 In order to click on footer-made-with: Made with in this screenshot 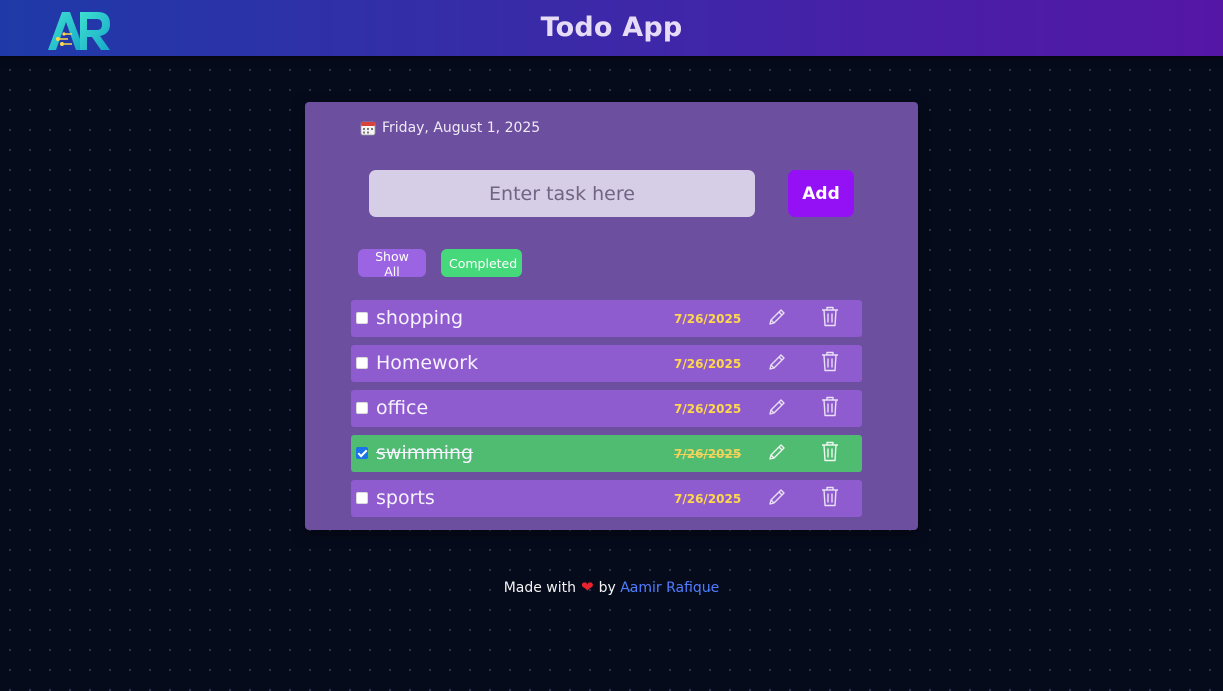, I will do `click(539, 588)`.